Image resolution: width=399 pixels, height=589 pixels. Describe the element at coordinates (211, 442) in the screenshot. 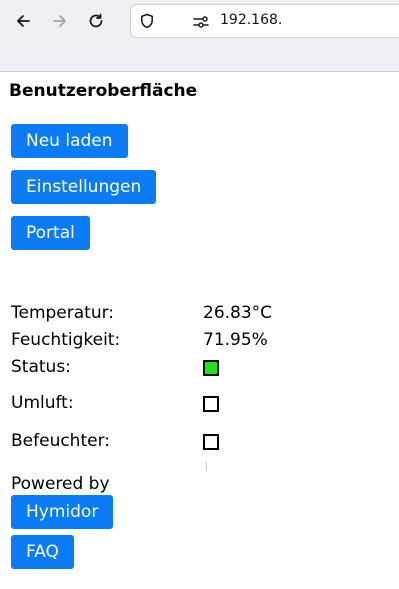

I see `humidifier-indicator` at that location.